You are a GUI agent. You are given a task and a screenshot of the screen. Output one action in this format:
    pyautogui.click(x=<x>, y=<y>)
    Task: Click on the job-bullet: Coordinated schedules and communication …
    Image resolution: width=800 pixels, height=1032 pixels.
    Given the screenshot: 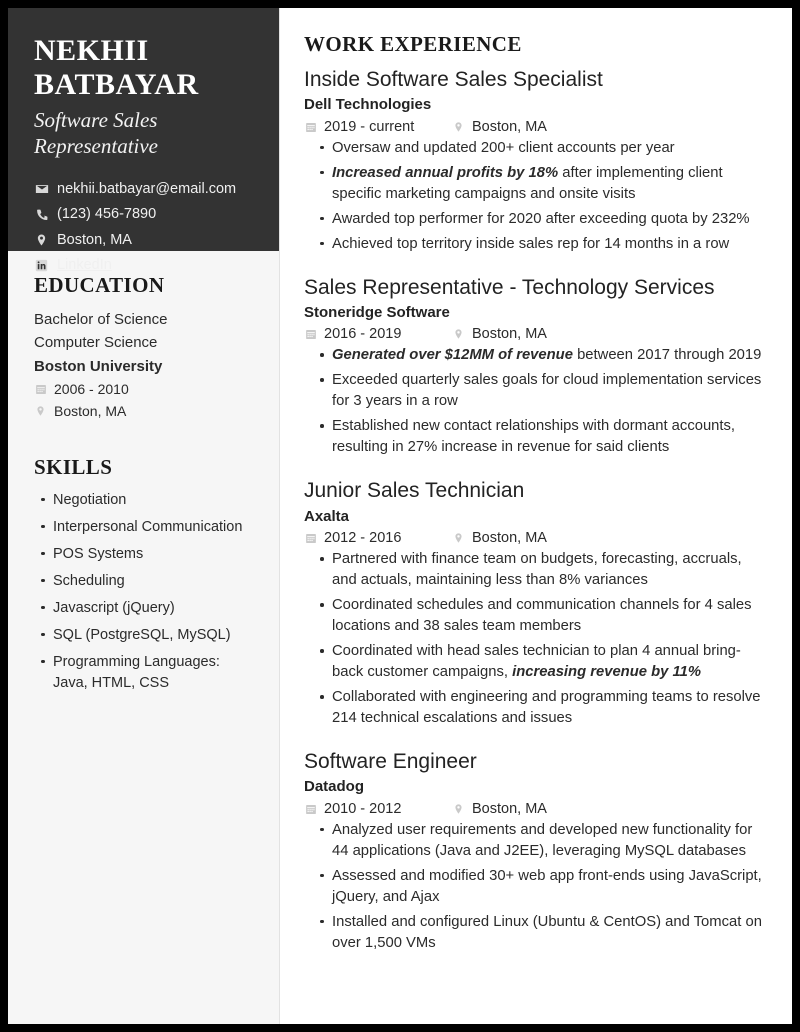 What is the action you would take?
    pyautogui.click(x=545, y=616)
    